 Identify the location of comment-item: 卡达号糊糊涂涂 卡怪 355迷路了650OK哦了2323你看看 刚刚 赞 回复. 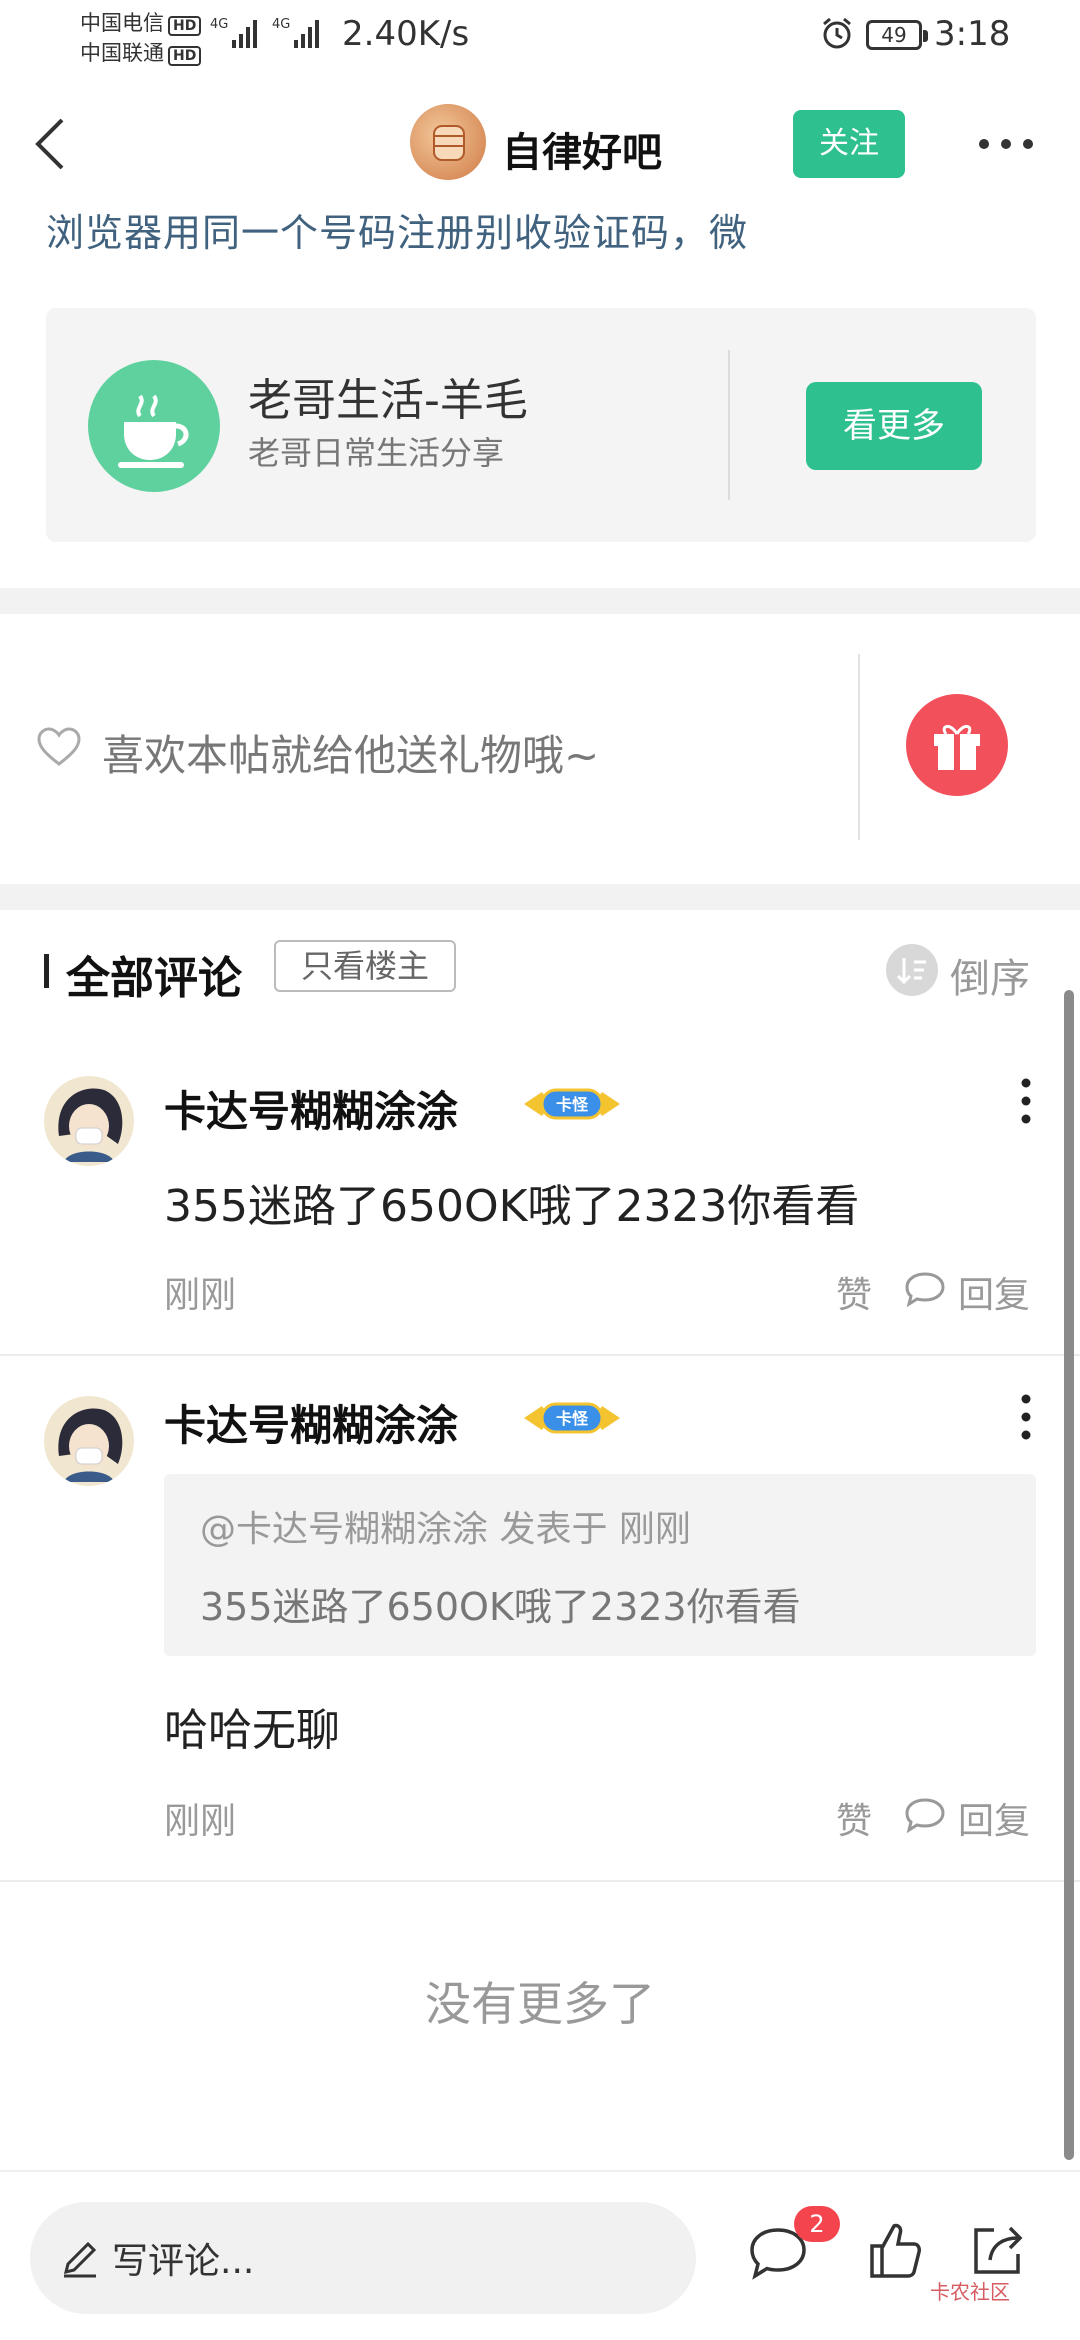
(540, 1198).